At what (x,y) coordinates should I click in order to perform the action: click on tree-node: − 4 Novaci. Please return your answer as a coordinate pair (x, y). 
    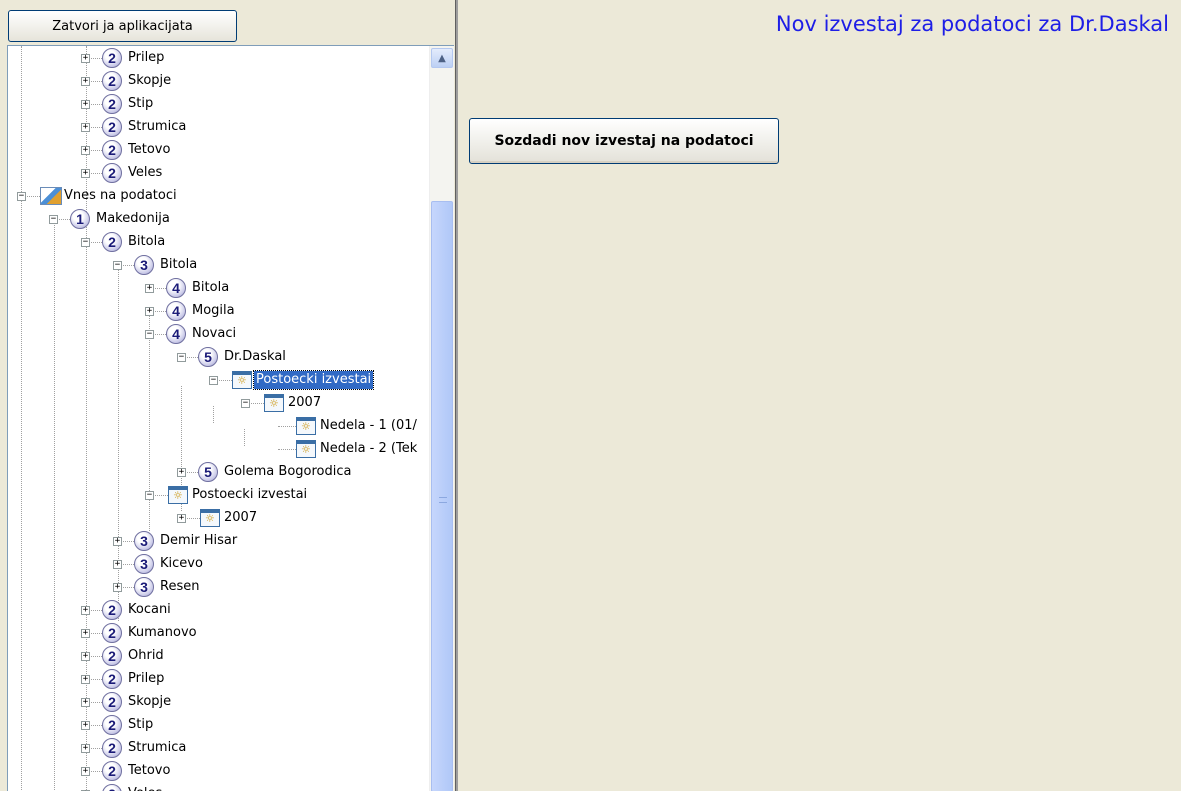
    Looking at the image, I should click on (218, 334).